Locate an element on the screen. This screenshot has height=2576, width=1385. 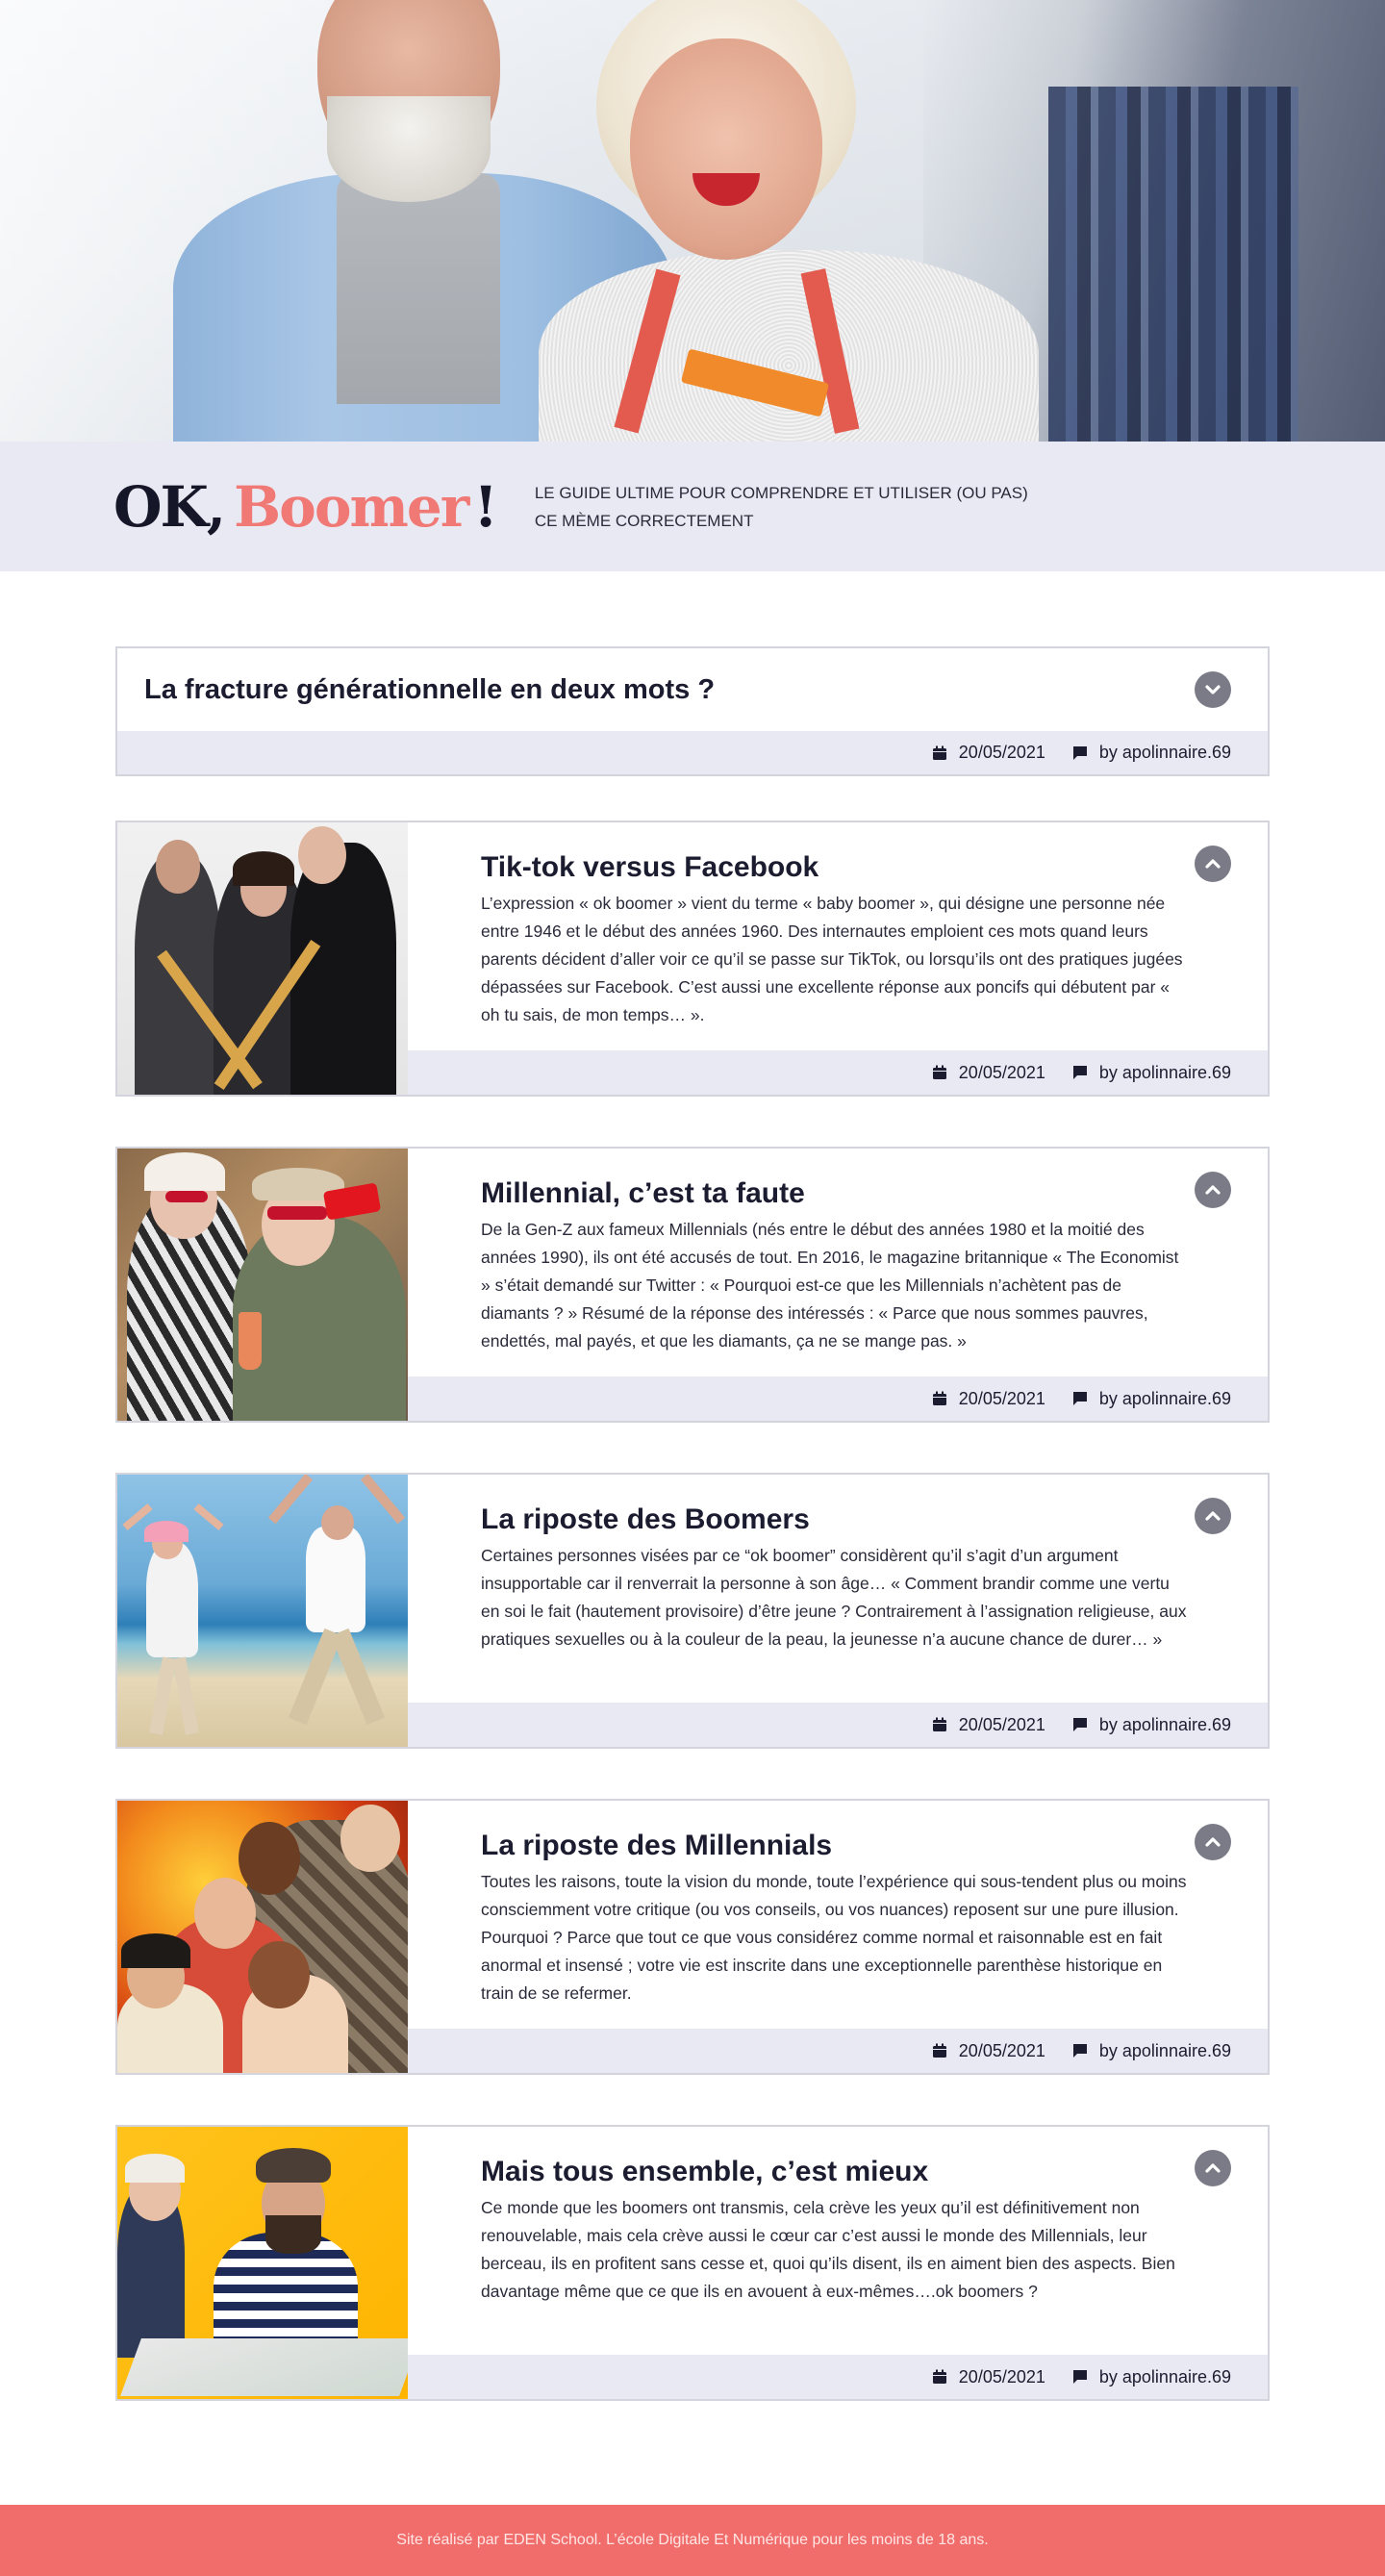
hero-woman is located at coordinates (789, 221).